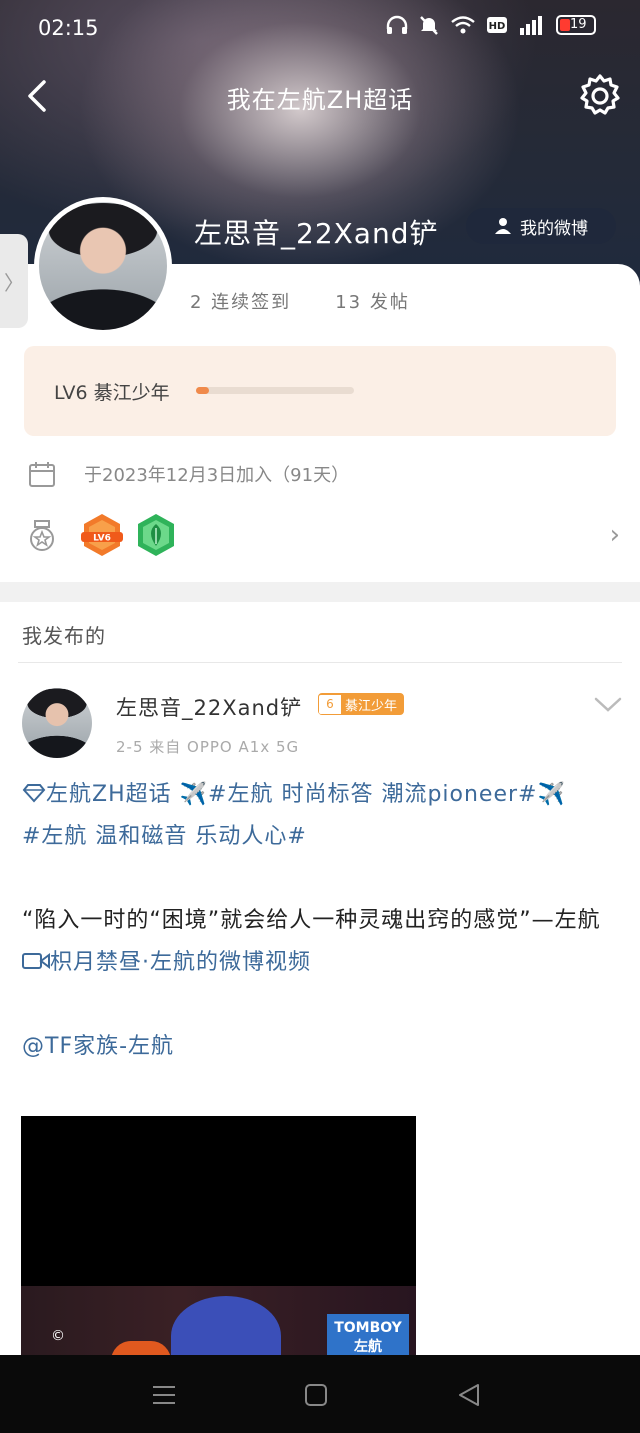 The image size is (640, 1433). I want to click on system-nav-bar, so click(320, 1394).